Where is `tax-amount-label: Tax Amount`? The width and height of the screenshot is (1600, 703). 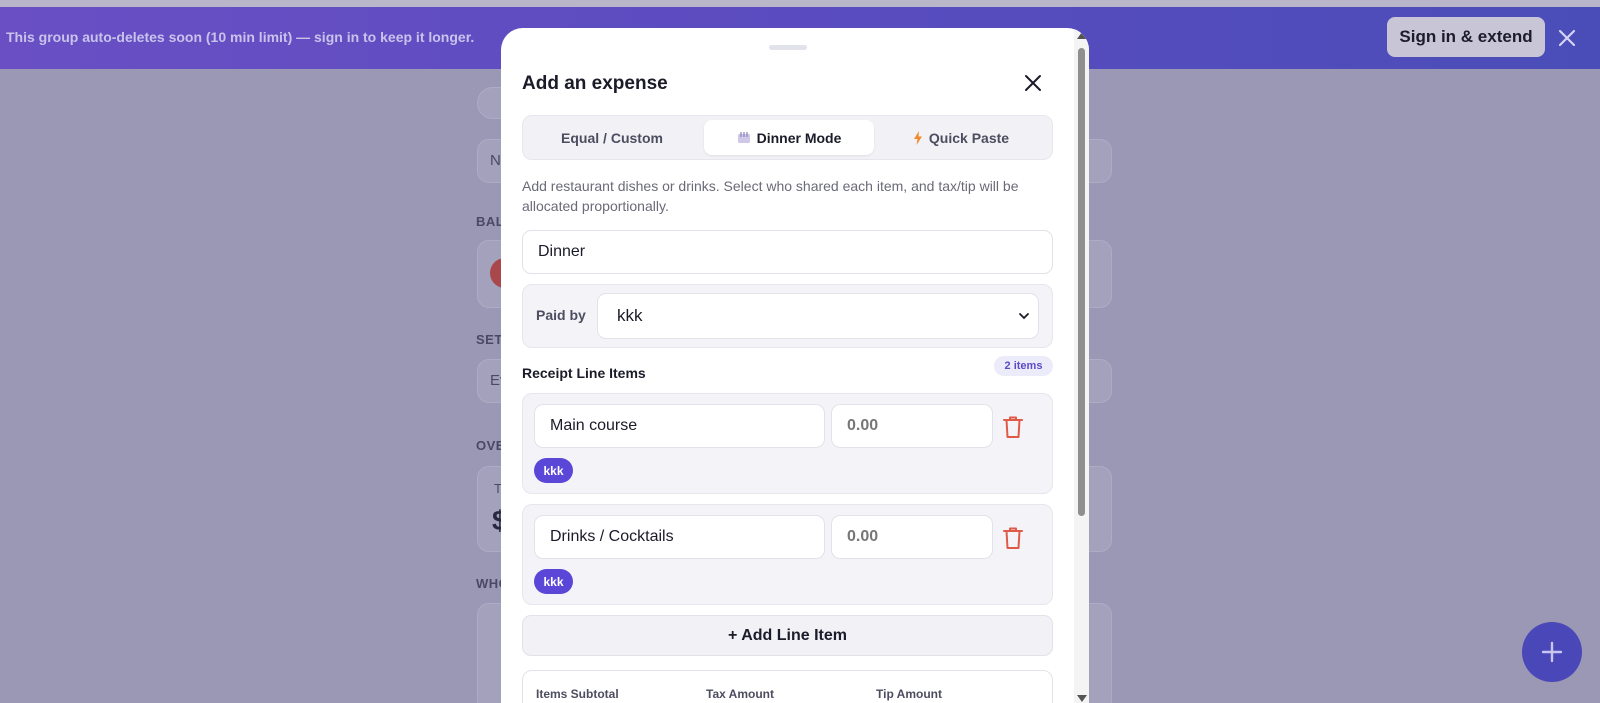
tax-amount-label: Tax Amount is located at coordinates (740, 694).